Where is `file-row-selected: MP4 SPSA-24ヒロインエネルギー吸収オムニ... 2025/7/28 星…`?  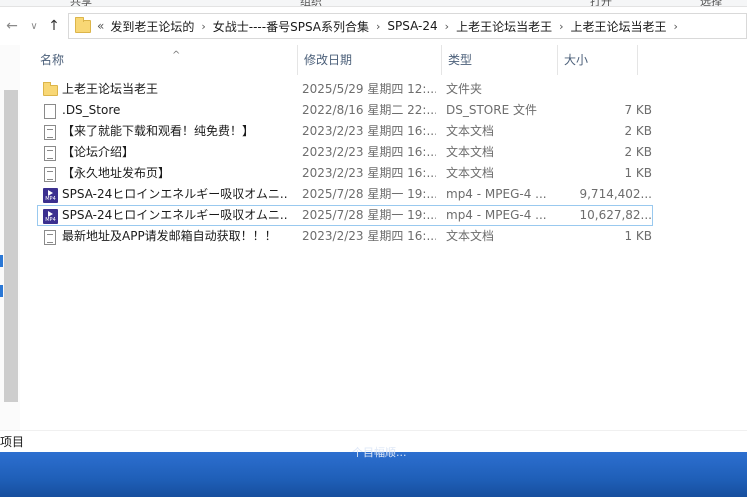
file-row-selected: MP4 SPSA-24ヒロインエネルギー吸収オムニ... 2025/7/28 星… is located at coordinates (345, 215).